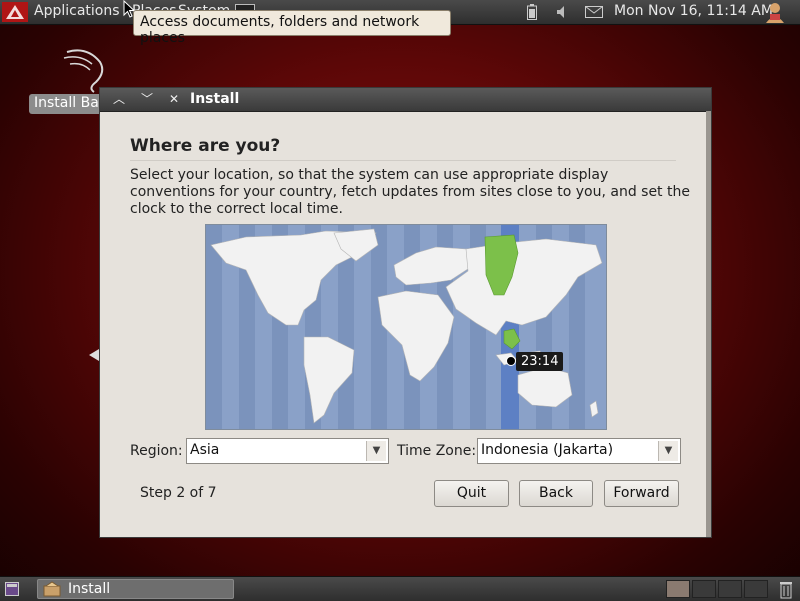  I want to click on timezone-value: Indonesia (Jakarta), so click(547, 450).